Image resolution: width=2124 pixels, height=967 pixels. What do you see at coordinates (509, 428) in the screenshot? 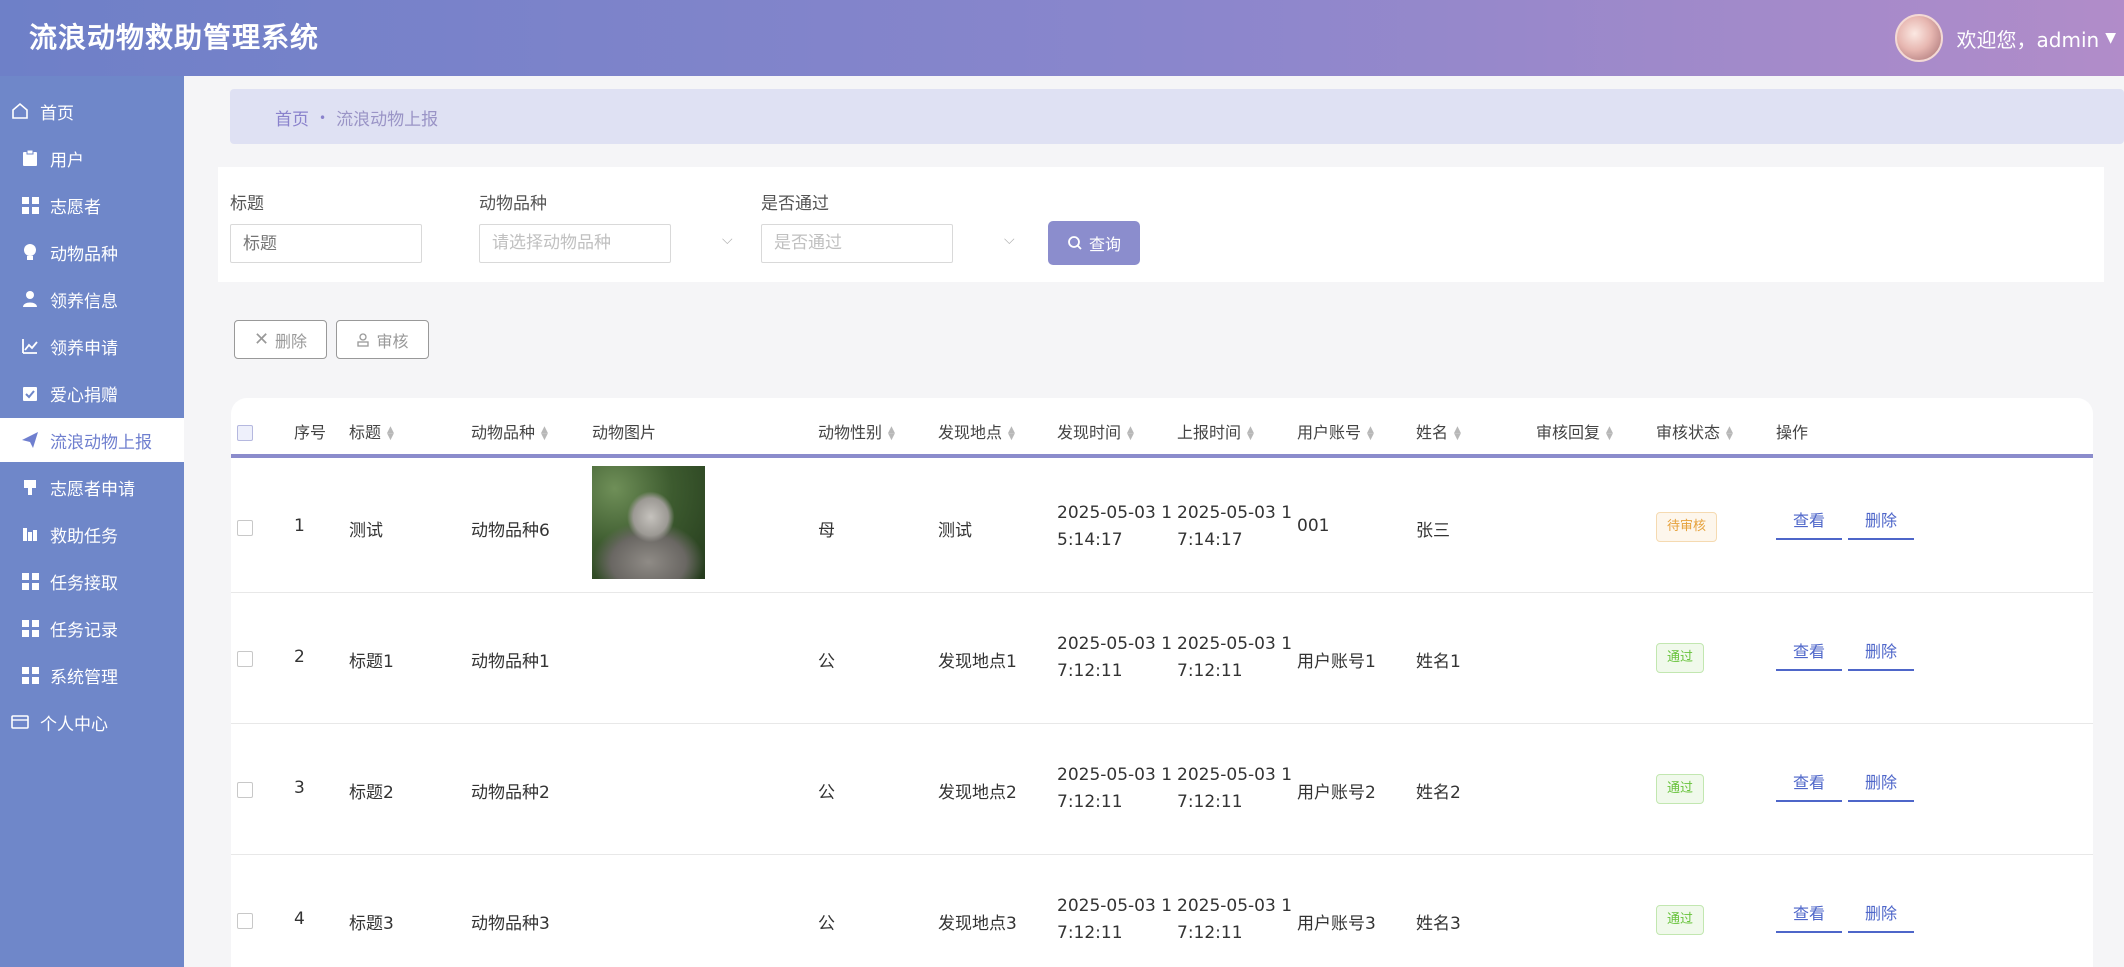
I see `header-breed: 动物品种 ▲ ▼` at bounding box center [509, 428].